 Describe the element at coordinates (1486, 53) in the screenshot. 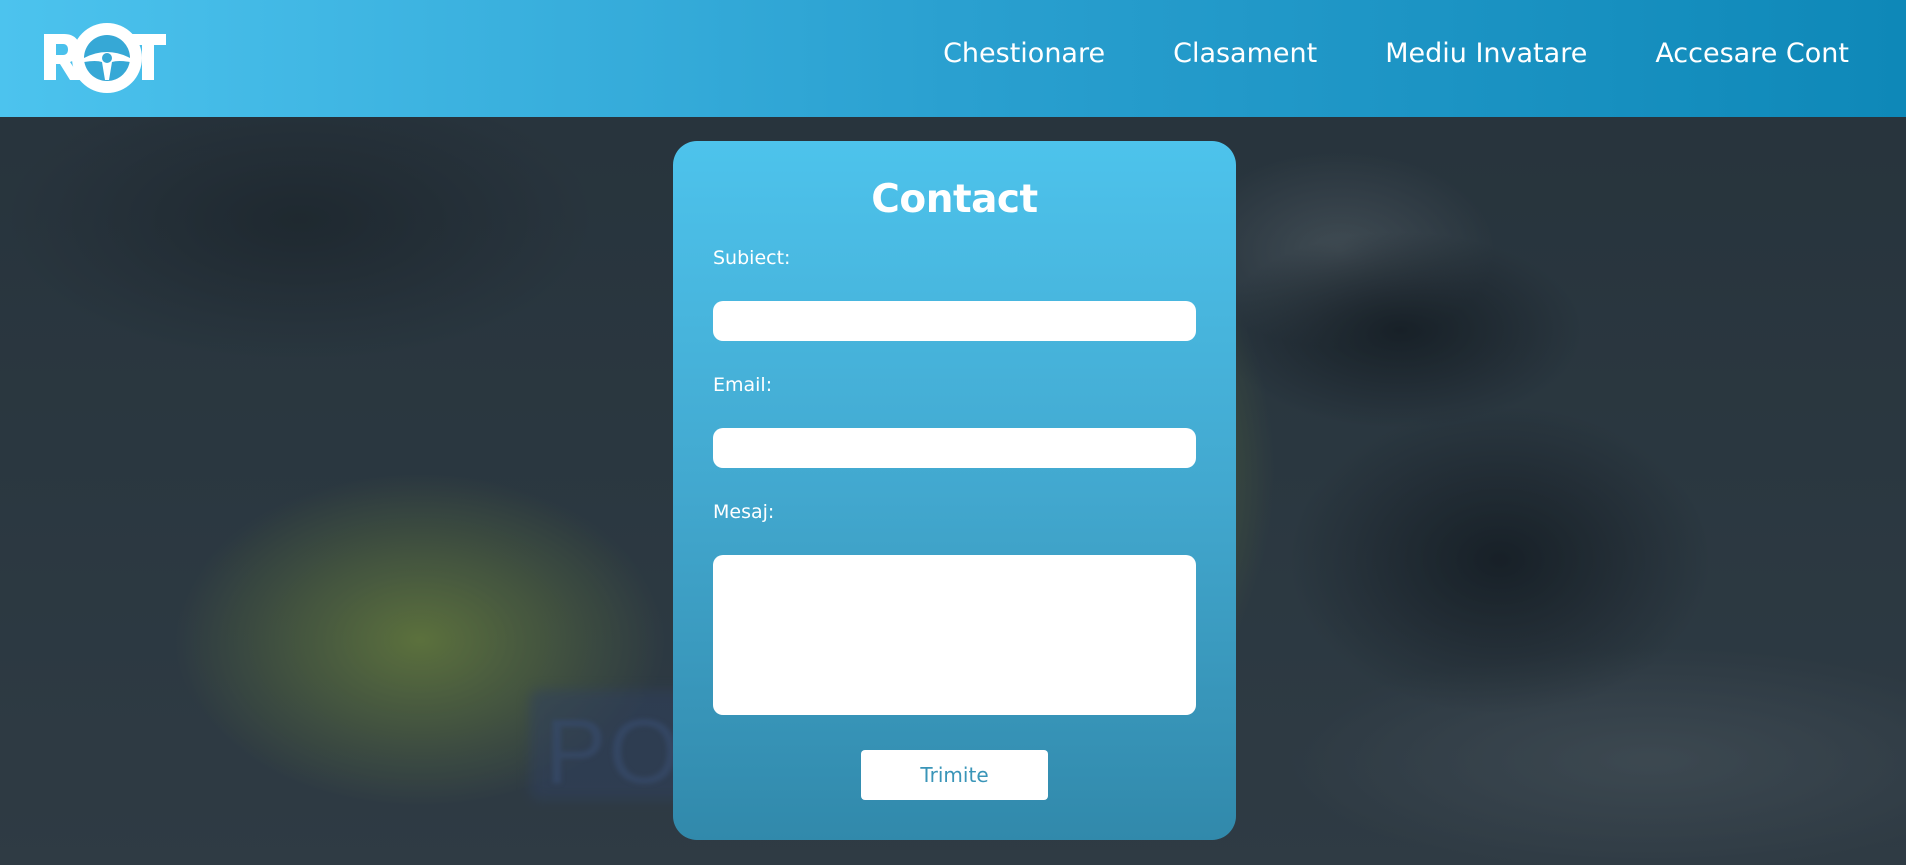

I see `nav-mediu-invatare: Mediu Invatare` at that location.